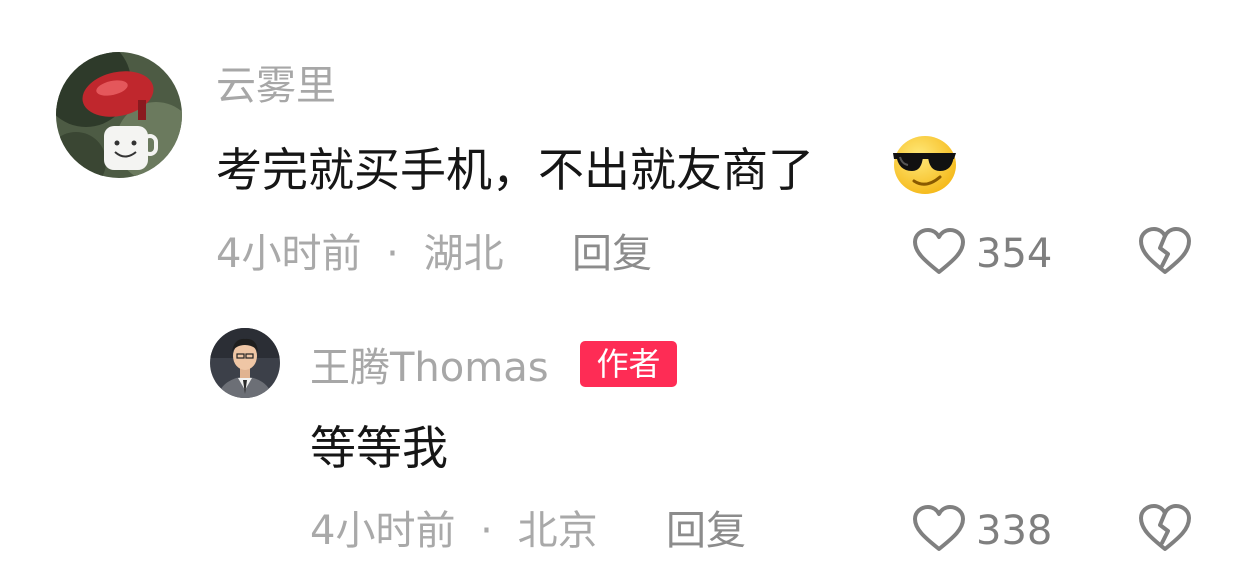 Image resolution: width=1260 pixels, height=579 pixels. I want to click on location: 湖北, so click(463, 254).